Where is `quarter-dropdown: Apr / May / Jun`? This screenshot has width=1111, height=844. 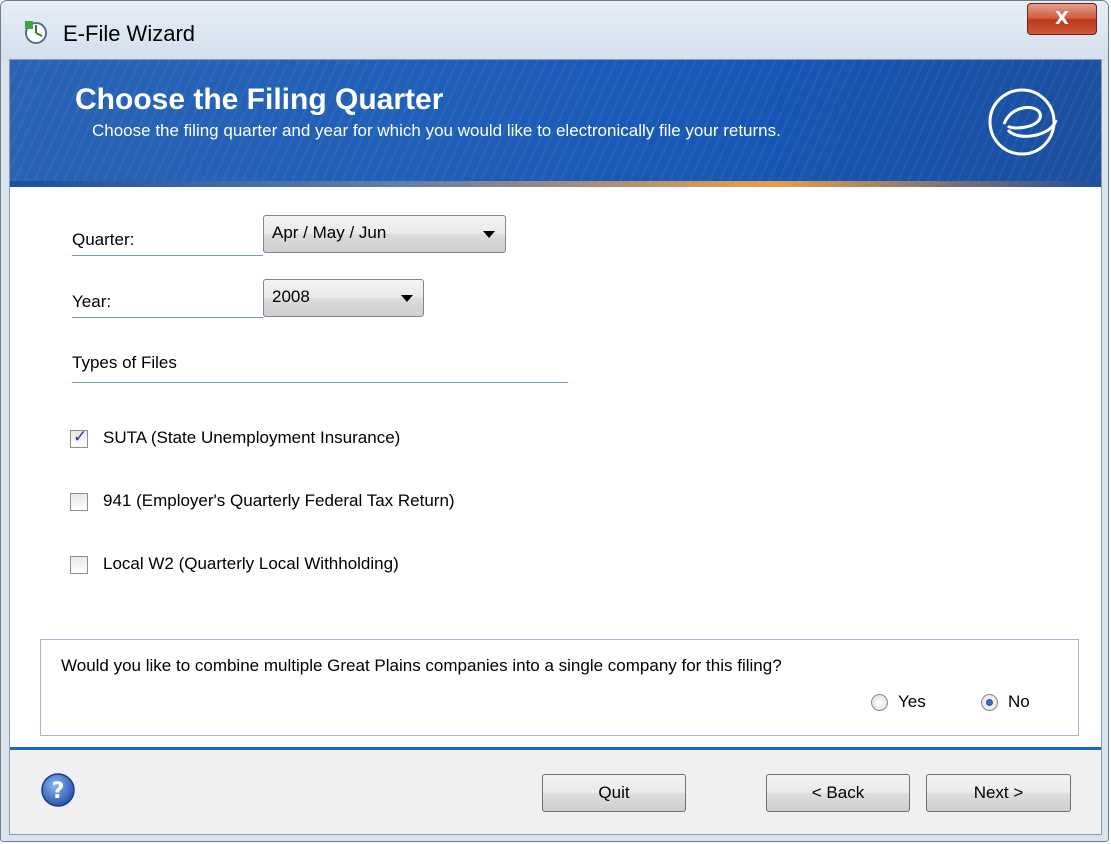 quarter-dropdown: Apr / May / Jun is located at coordinates (384, 234).